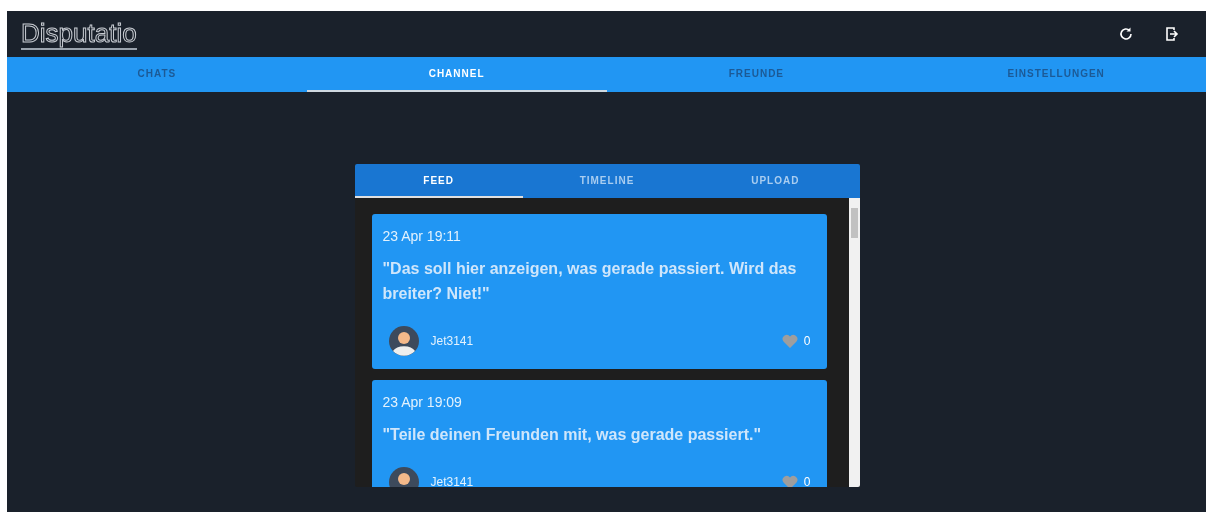 The width and height of the screenshot is (1206, 512). What do you see at coordinates (590, 281) in the screenshot?
I see `post-text: "Das soll hier anzeigen, was gerade passiert. Wird das breiter? Niet!"` at bounding box center [590, 281].